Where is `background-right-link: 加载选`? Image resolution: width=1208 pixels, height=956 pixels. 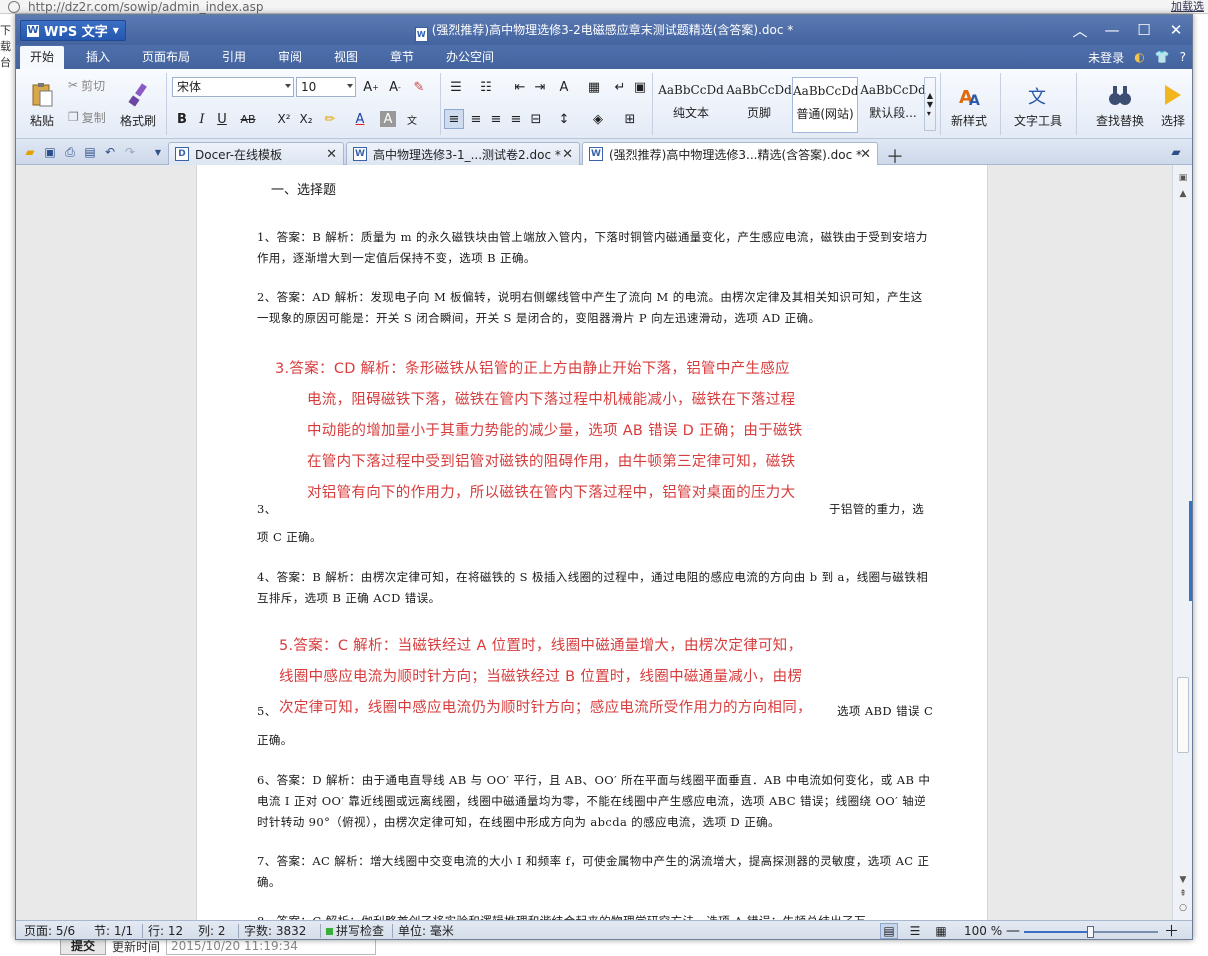
background-right-link: 加载选 is located at coordinates (1187, 7).